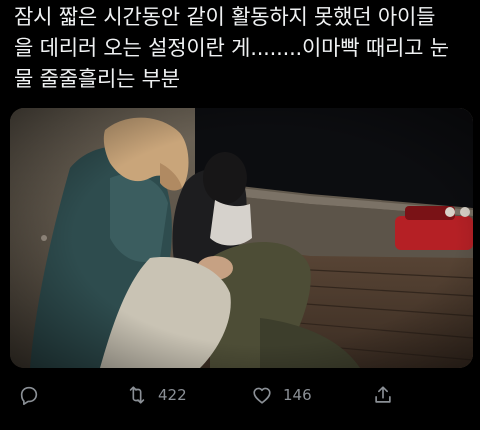 The image size is (480, 430). Describe the element at coordinates (297, 395) in the screenshot. I see `like-count: 146` at that location.